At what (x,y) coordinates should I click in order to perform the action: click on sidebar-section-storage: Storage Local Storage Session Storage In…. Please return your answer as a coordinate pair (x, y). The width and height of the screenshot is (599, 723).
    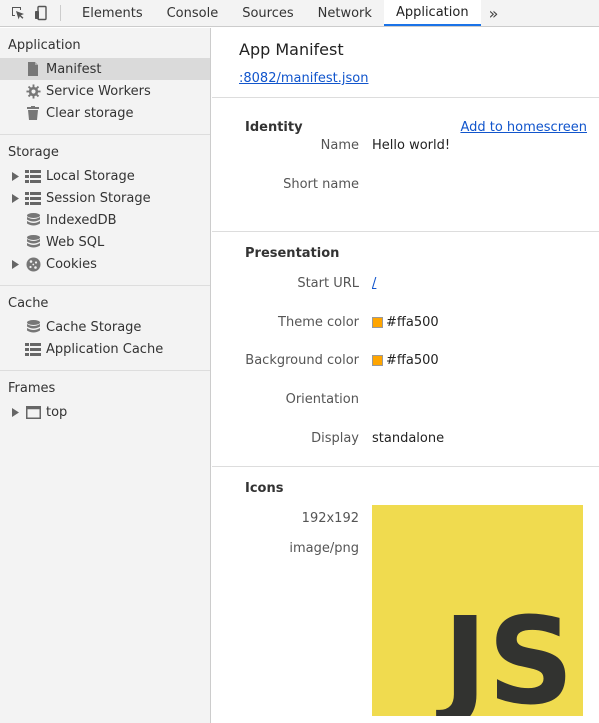
    Looking at the image, I should click on (105, 210).